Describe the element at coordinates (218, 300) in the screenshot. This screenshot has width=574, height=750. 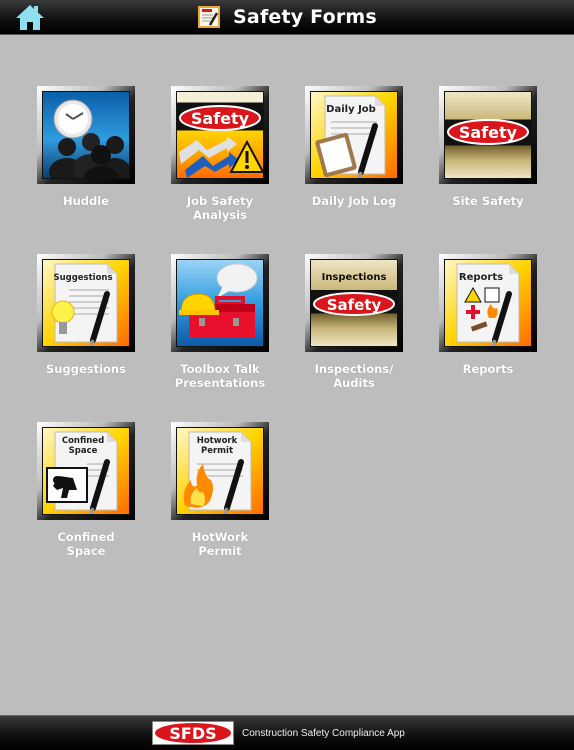
I see `toolbox-talk-icon` at that location.